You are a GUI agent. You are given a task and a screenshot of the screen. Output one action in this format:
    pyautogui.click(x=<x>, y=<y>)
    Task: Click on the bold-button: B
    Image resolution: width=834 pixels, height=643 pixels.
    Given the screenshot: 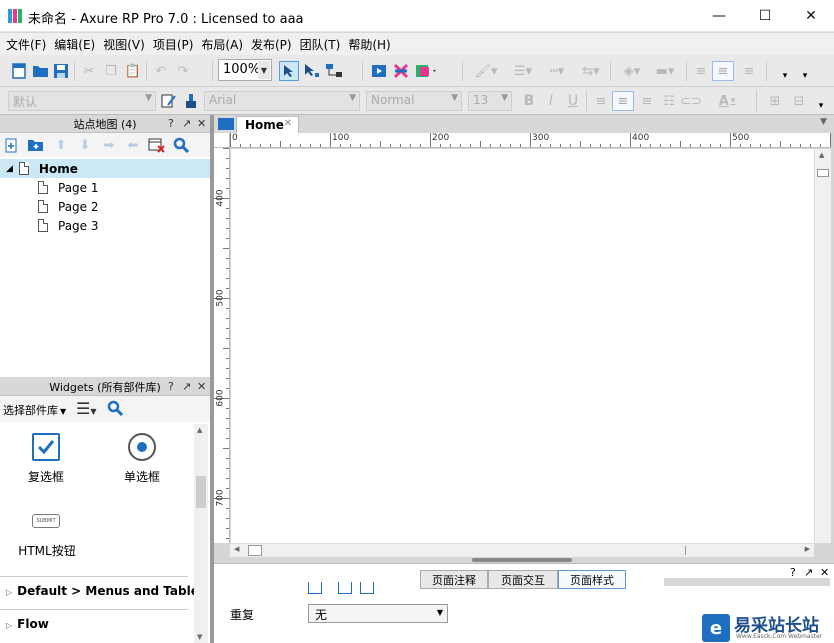 What is the action you would take?
    pyautogui.click(x=529, y=101)
    